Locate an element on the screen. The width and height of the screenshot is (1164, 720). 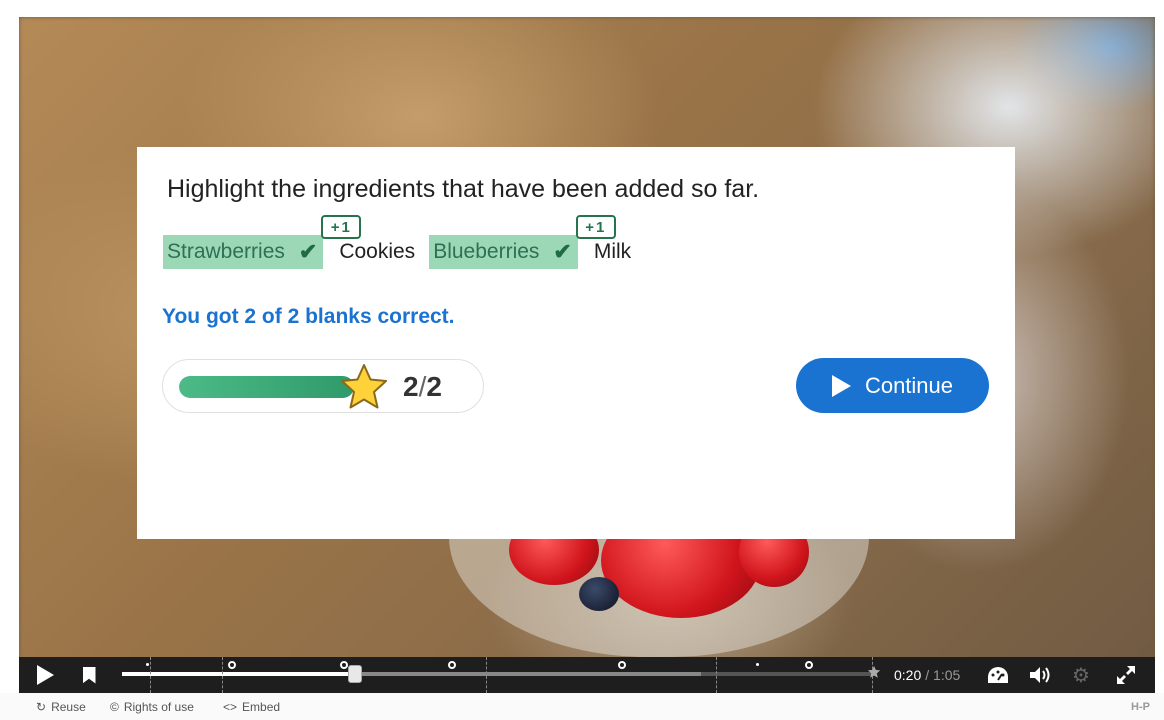
seek-played is located at coordinates (239, 674).